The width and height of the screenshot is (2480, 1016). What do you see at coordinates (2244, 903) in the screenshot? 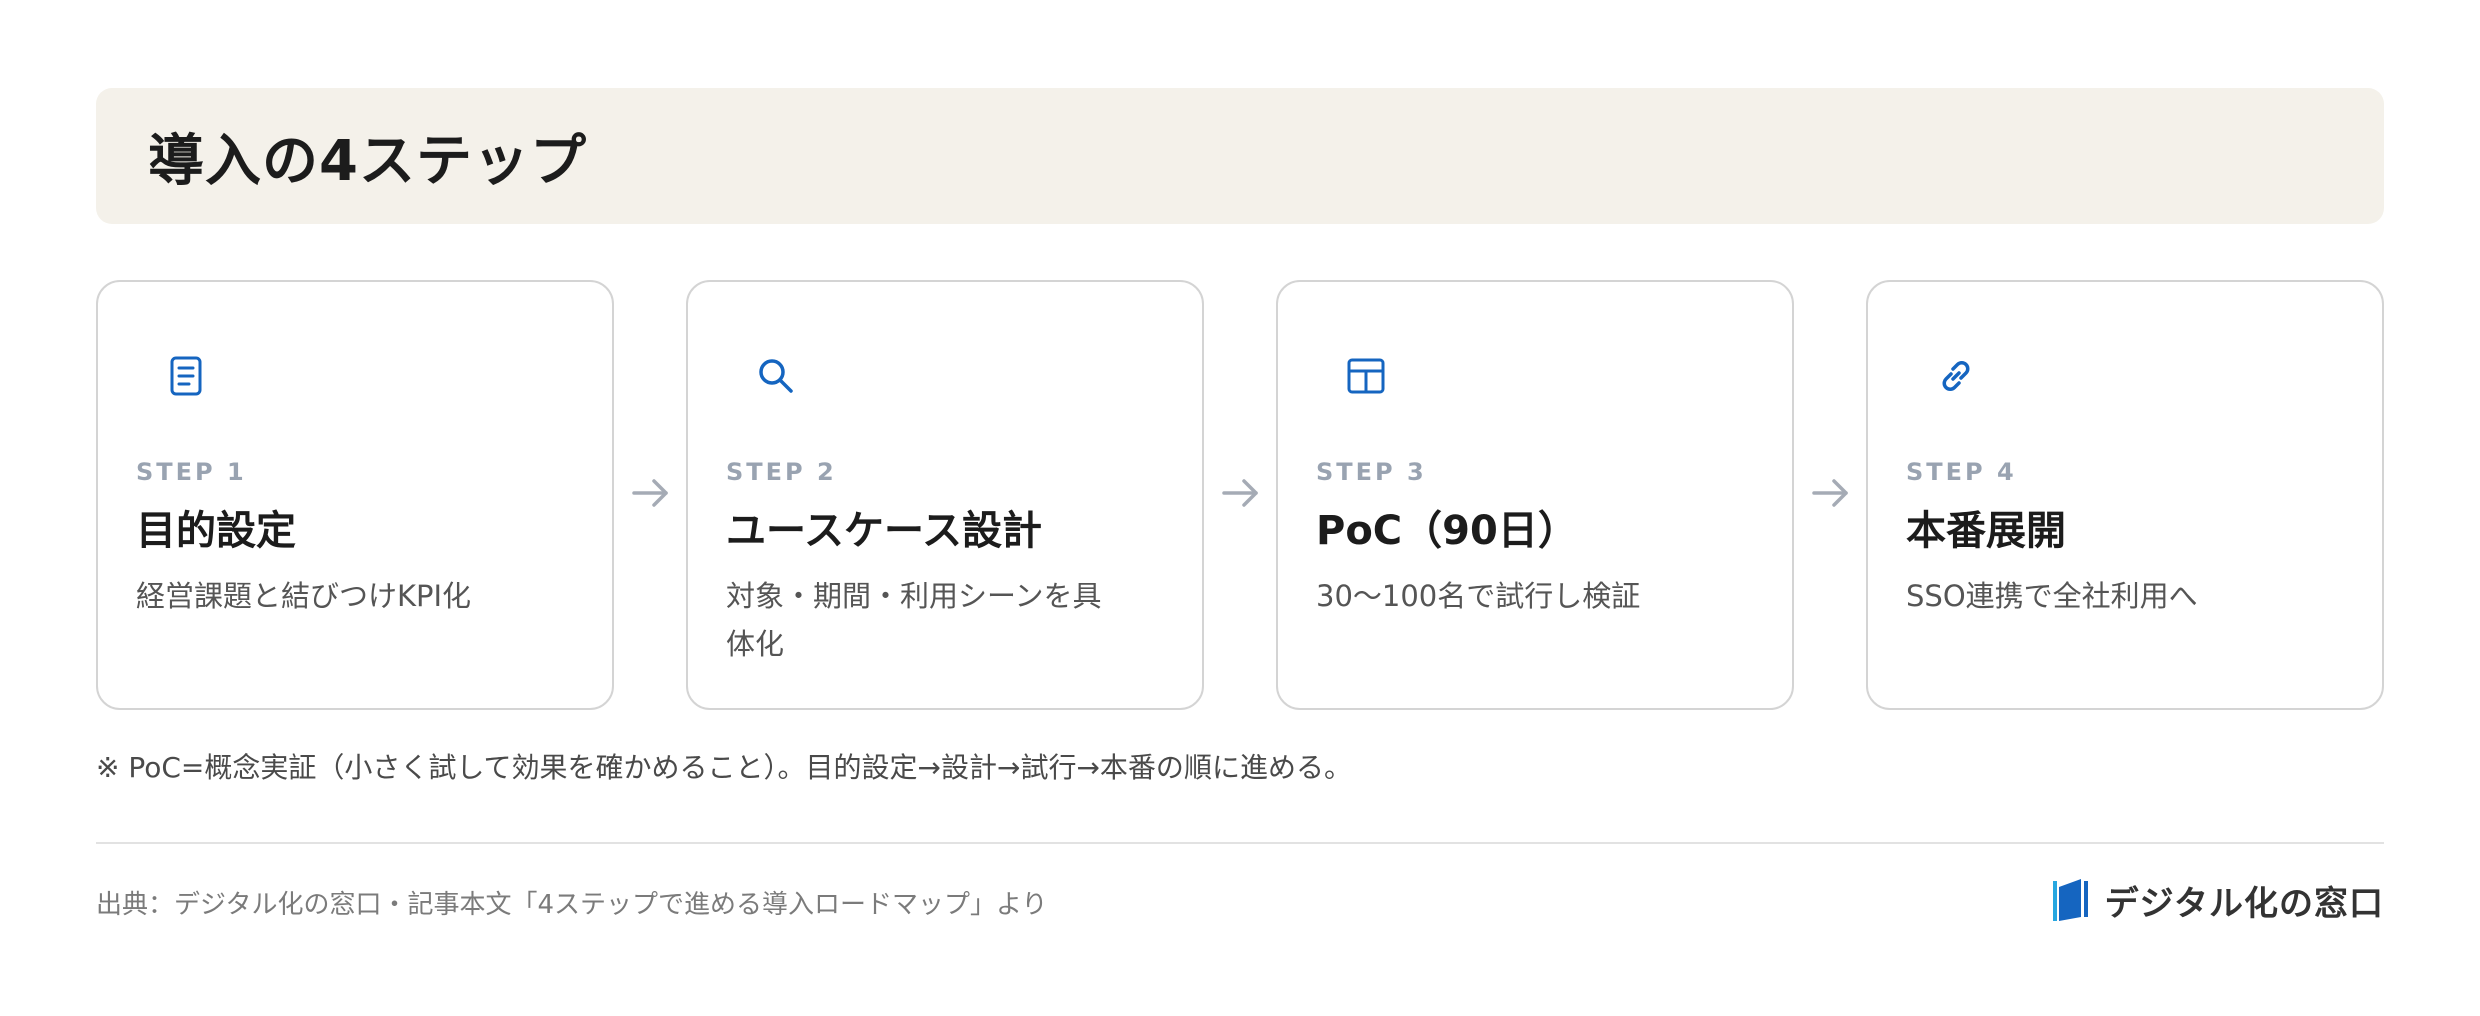
I see `brand-name: デジタル化の窓口` at bounding box center [2244, 903].